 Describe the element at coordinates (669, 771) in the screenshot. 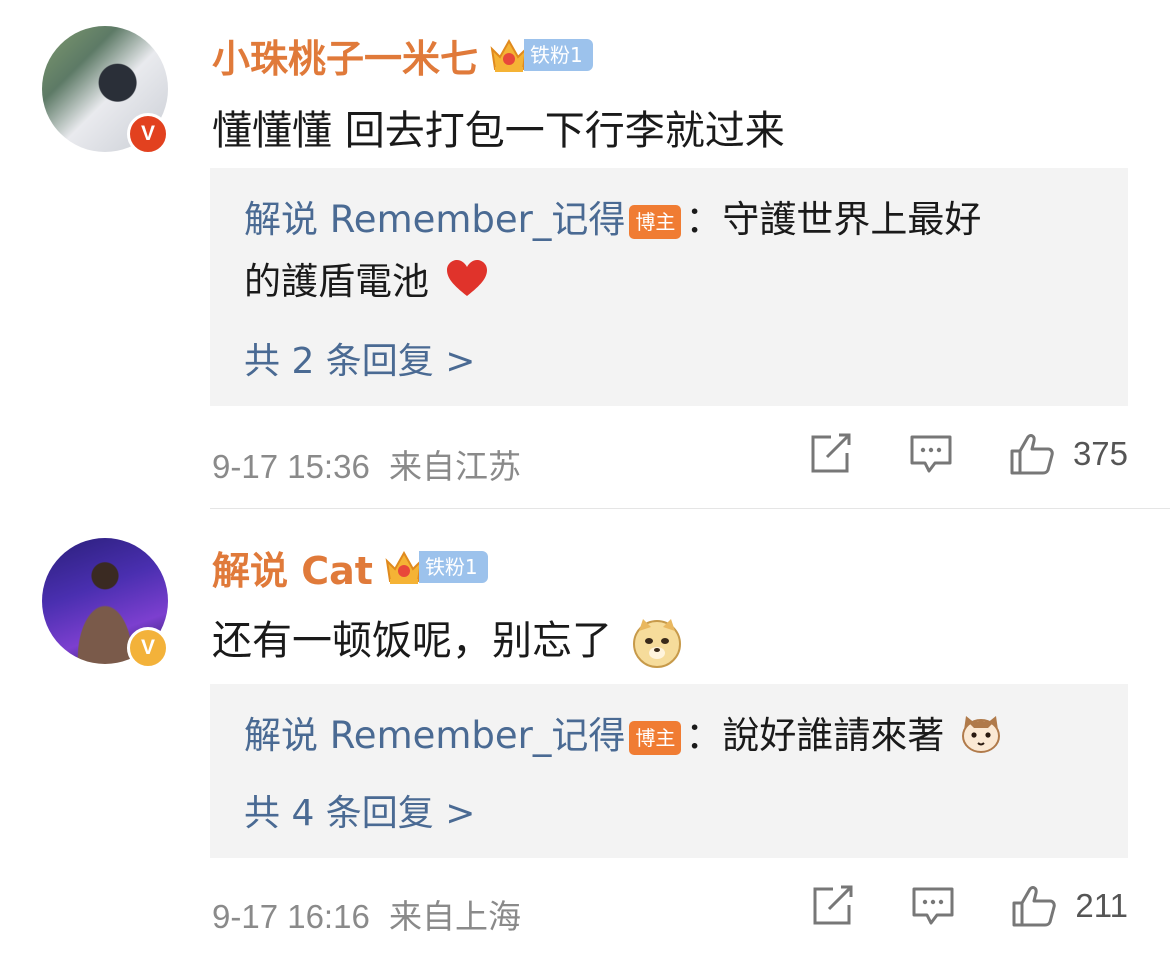

I see `reply-box: 解说 Remember_记得 博主 ：說好誰請來著 共 4 条回复 >` at that location.